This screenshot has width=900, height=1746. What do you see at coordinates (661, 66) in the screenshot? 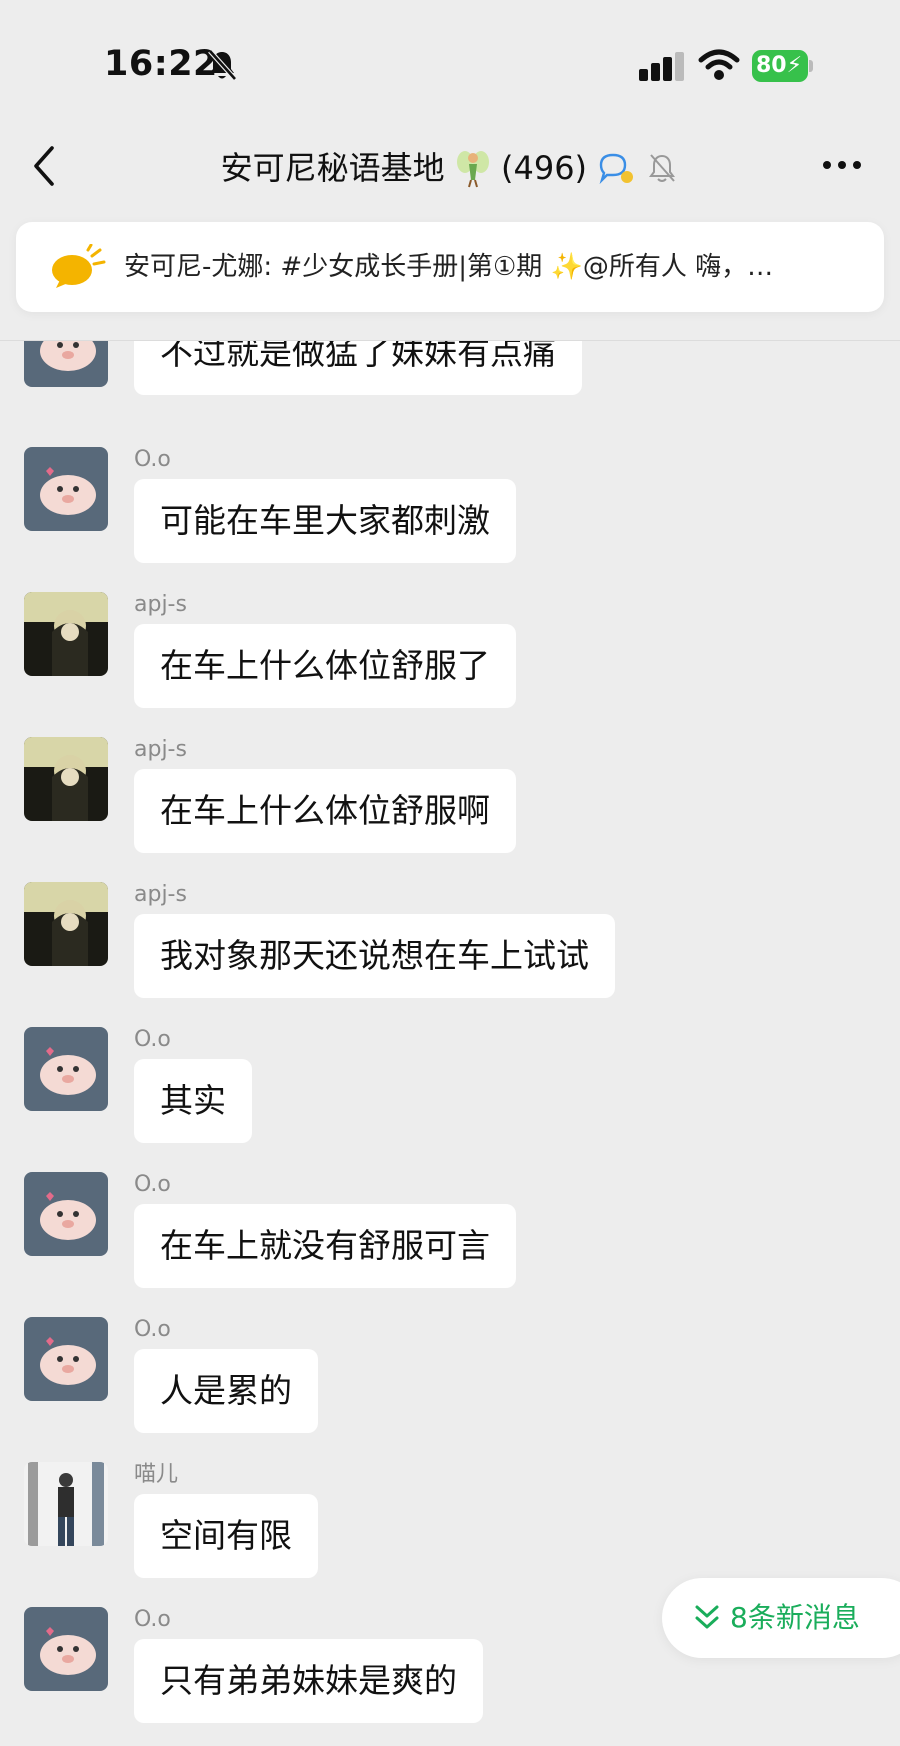
I see `cellular-signal-icon` at bounding box center [661, 66].